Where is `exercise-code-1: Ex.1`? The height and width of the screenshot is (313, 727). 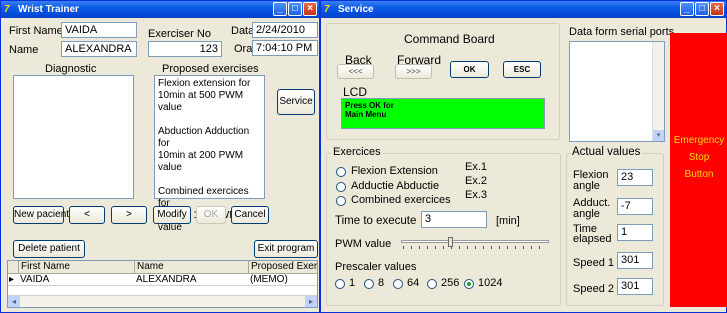
exercise-code-1: Ex.1 is located at coordinates (476, 167).